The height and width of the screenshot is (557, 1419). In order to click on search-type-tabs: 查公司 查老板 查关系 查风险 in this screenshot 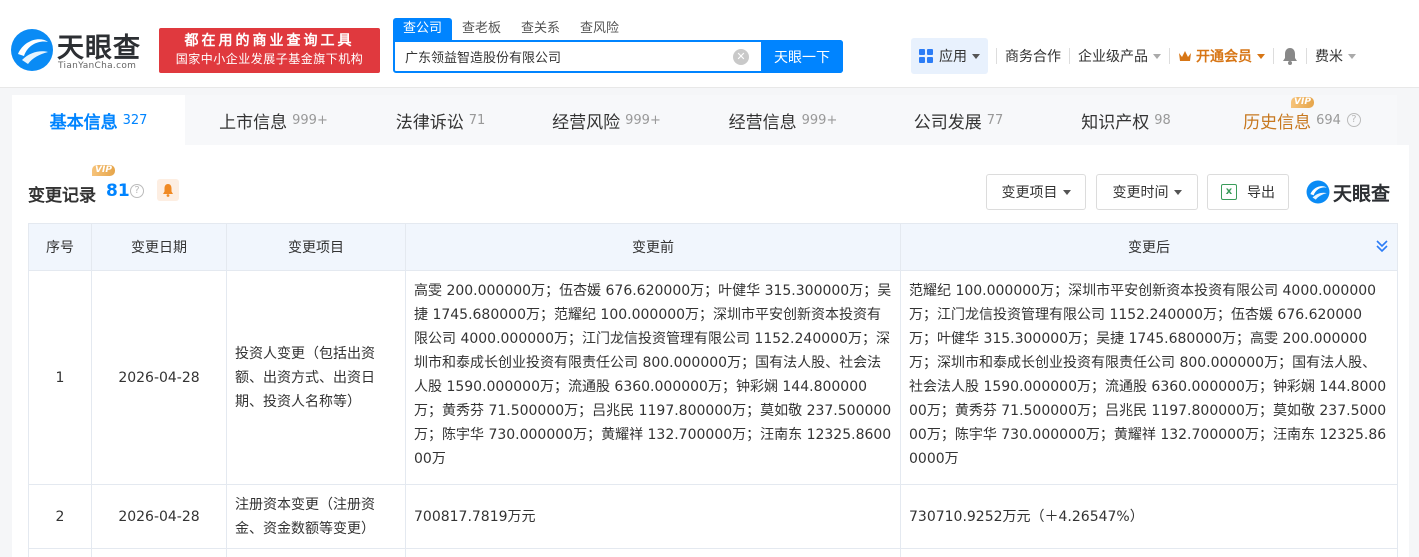, I will do `click(511, 29)`.